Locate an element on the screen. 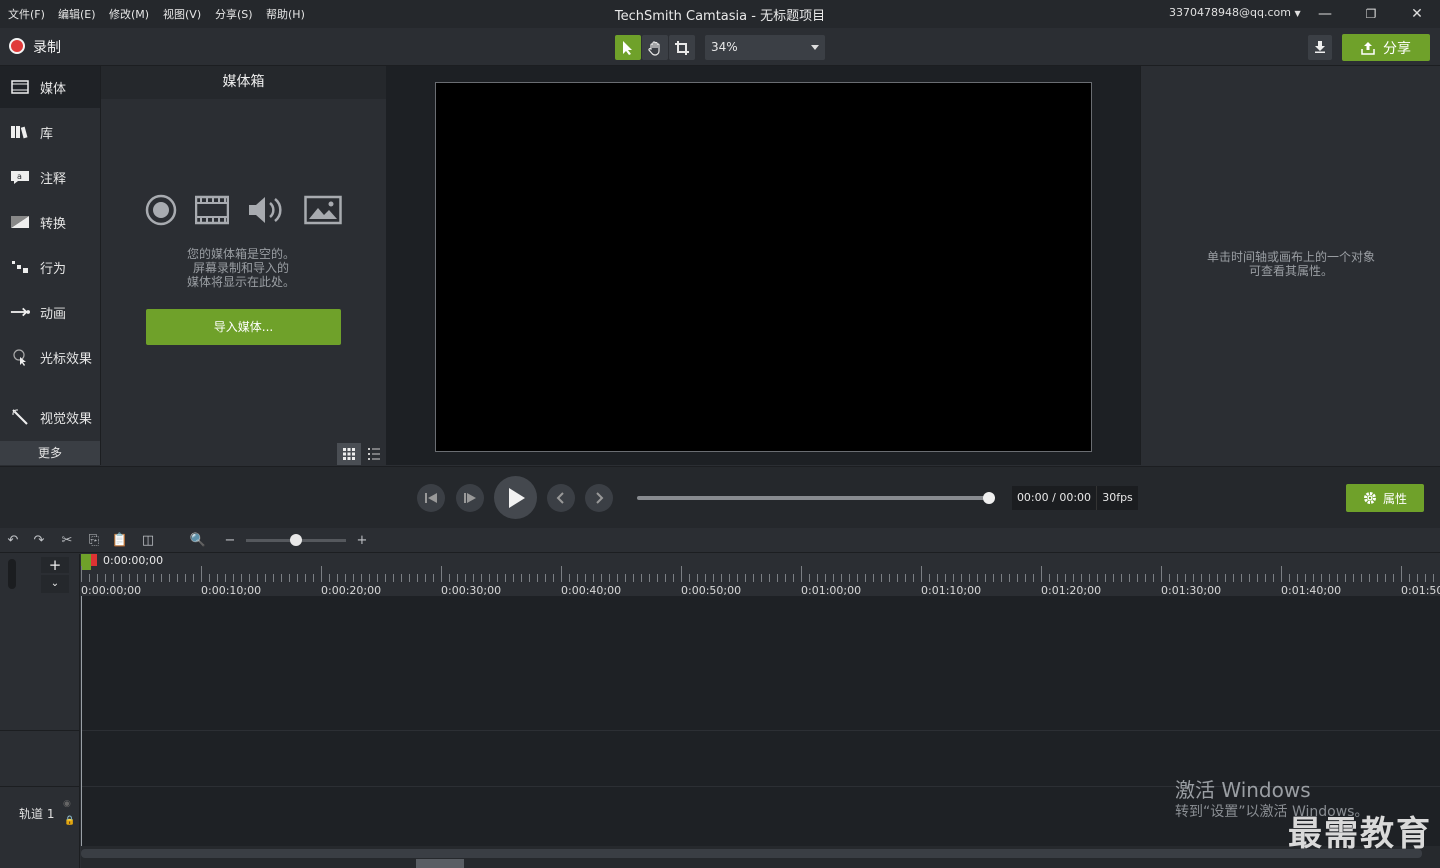  nav-item-behaviors: 行为 is located at coordinates (50, 267).